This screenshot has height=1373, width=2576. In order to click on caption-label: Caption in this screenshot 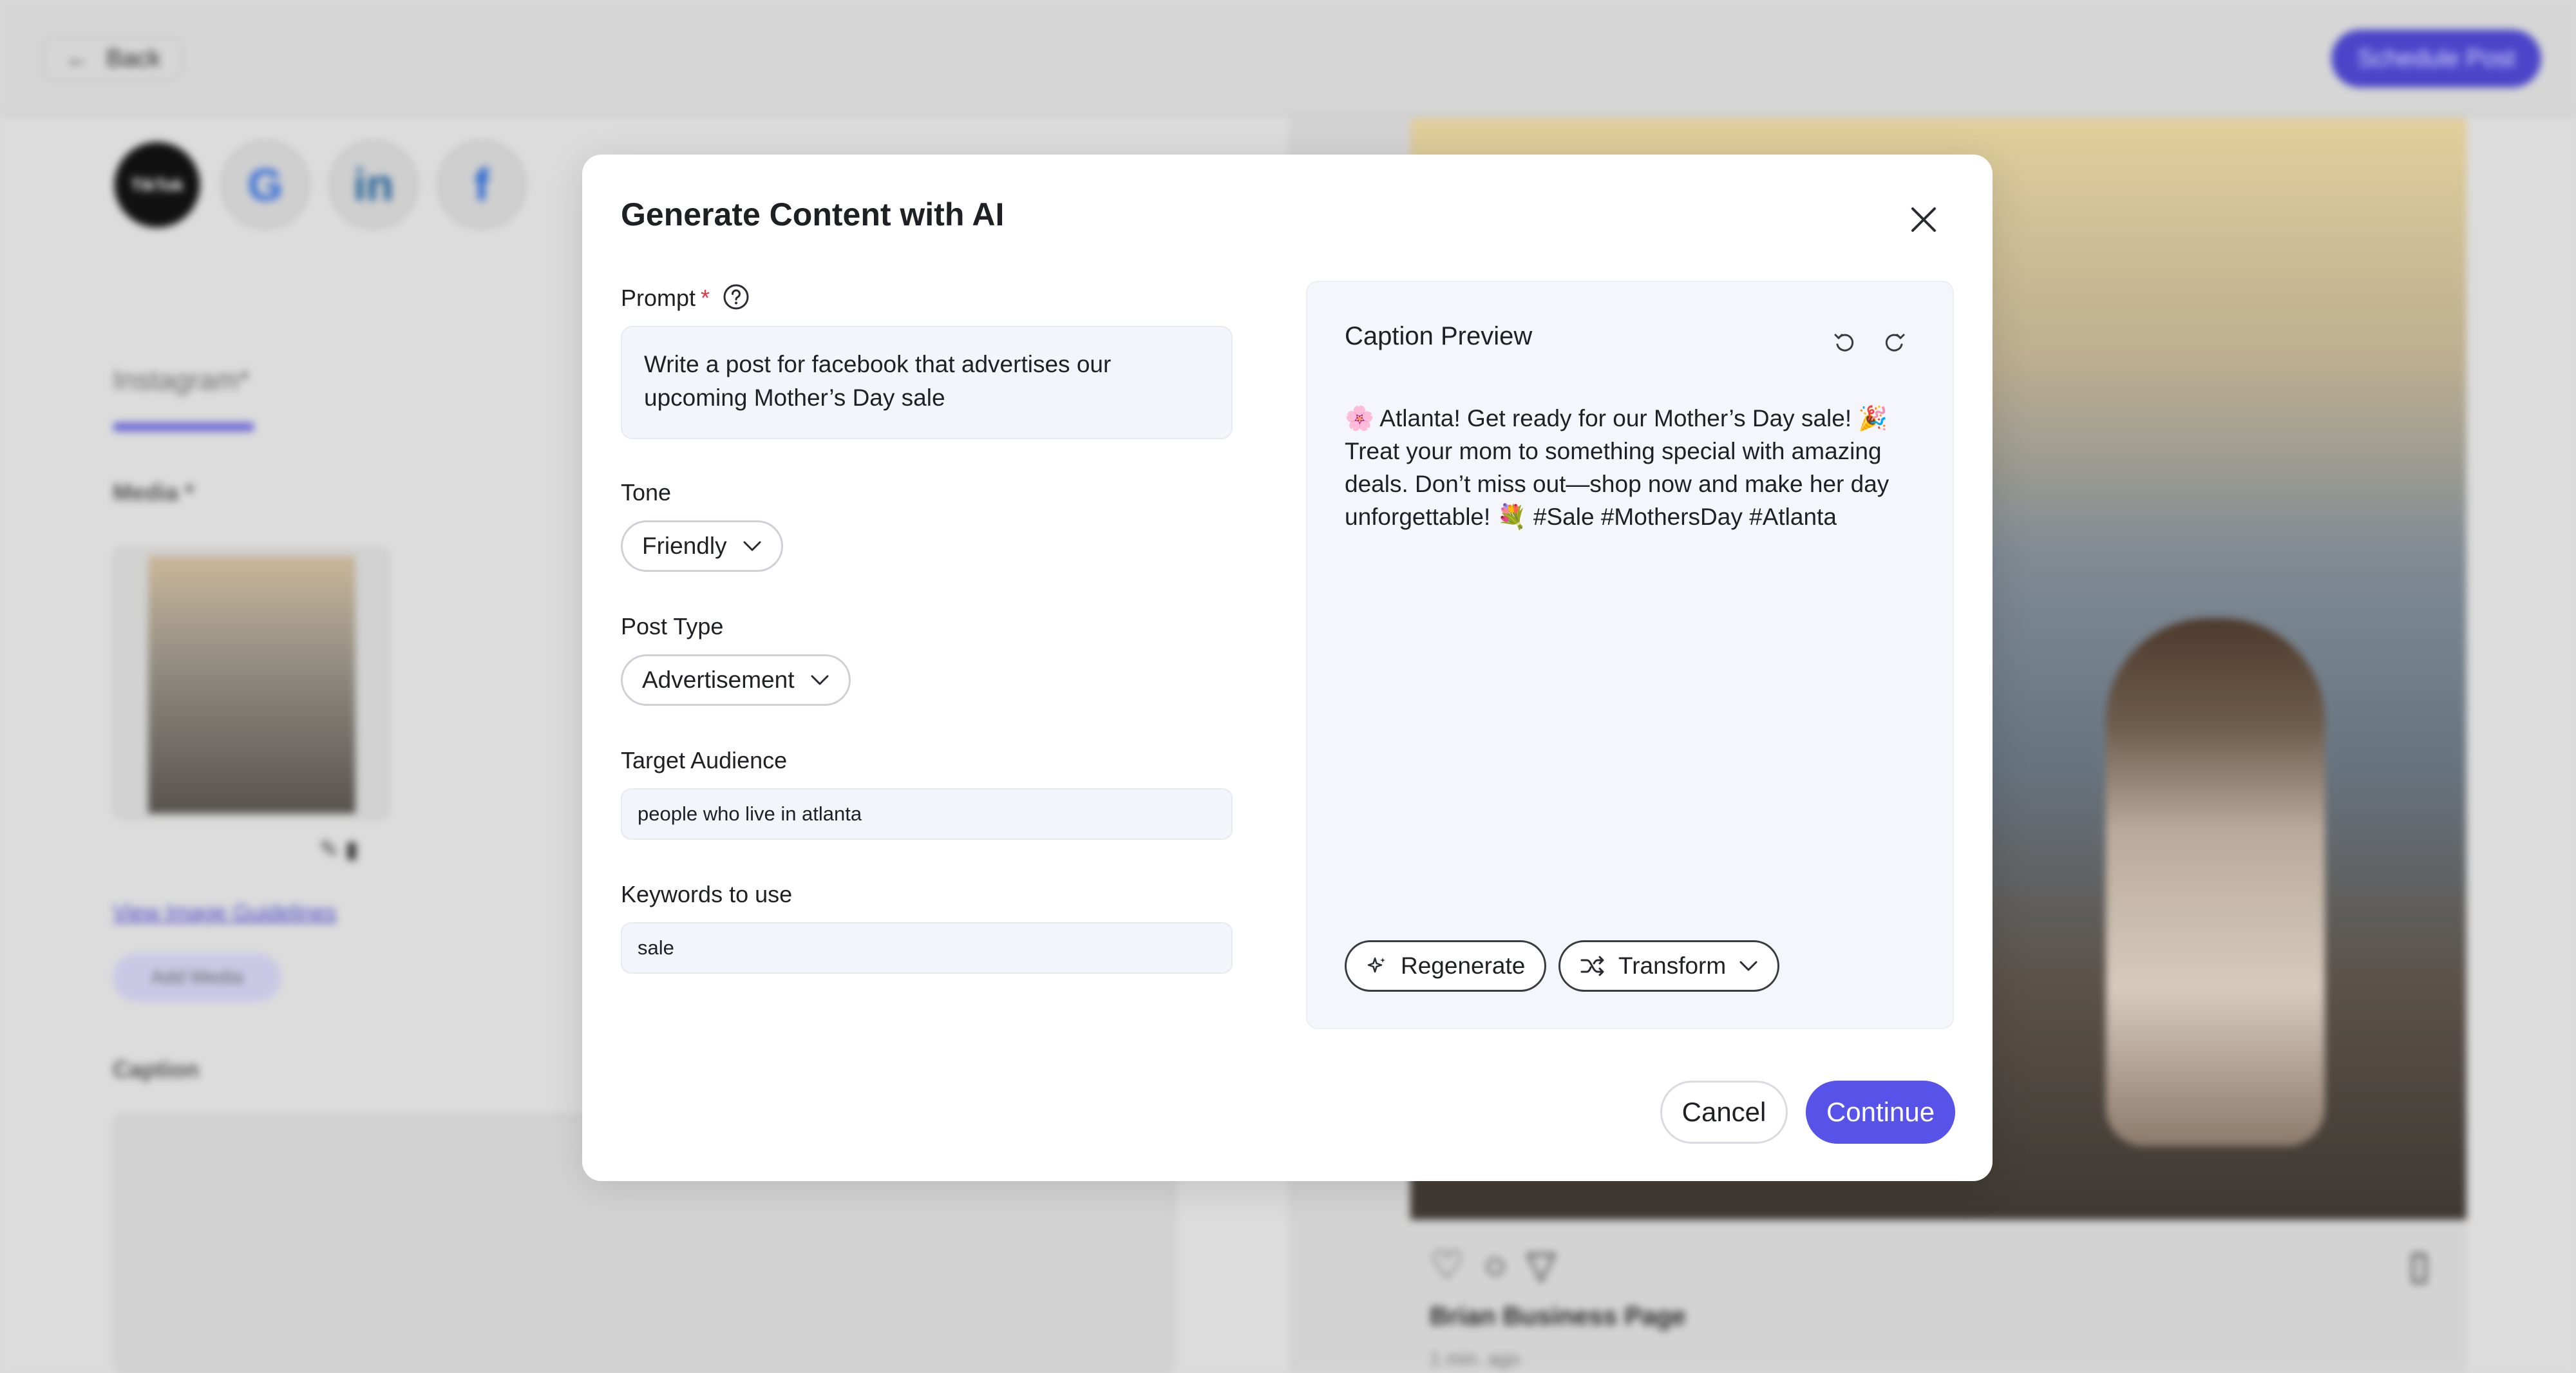, I will do `click(156, 1069)`.